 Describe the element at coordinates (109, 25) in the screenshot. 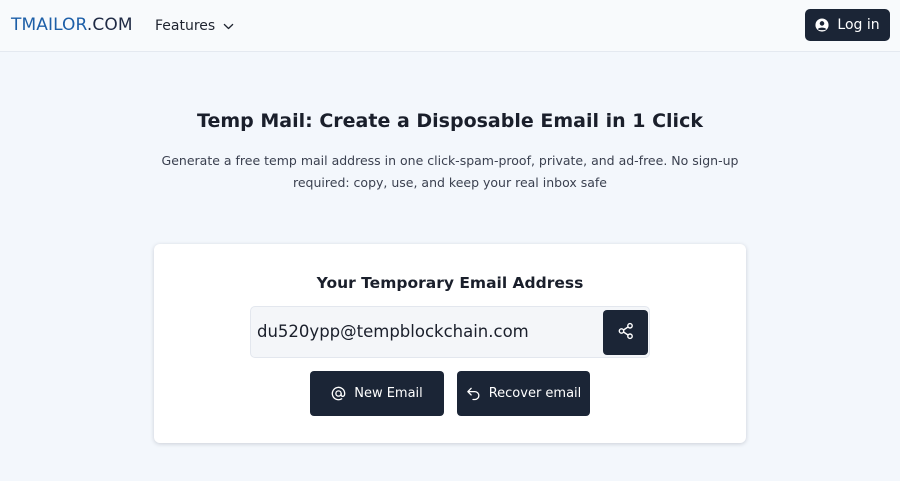

I see `logo-tld-text: .COM` at that location.